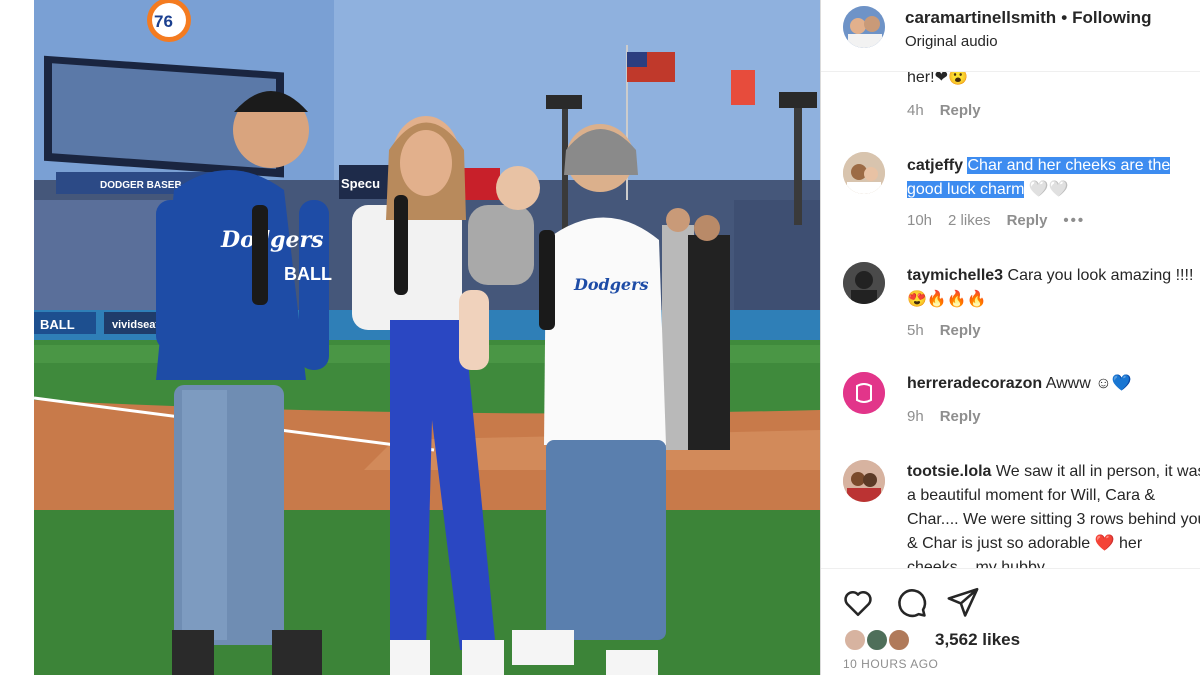  I want to click on ball-sign-text: BALL, so click(57, 324).